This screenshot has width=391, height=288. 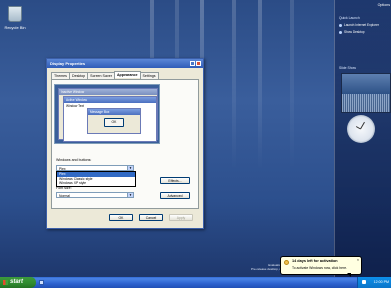 I want to click on sidebar-item-show-desktop: Show Desktop, so click(x=352, y=32).